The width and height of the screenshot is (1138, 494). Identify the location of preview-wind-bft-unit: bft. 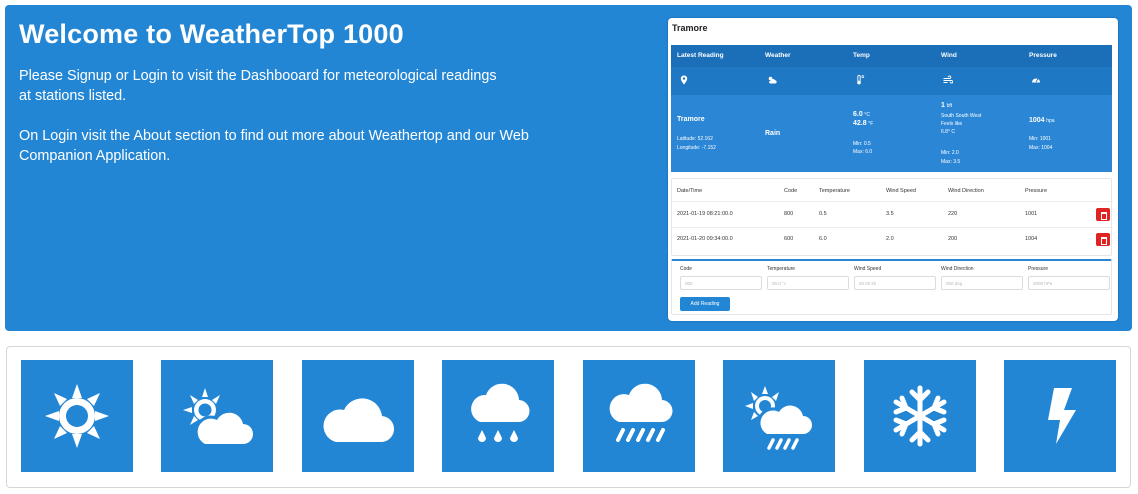
(949, 106).